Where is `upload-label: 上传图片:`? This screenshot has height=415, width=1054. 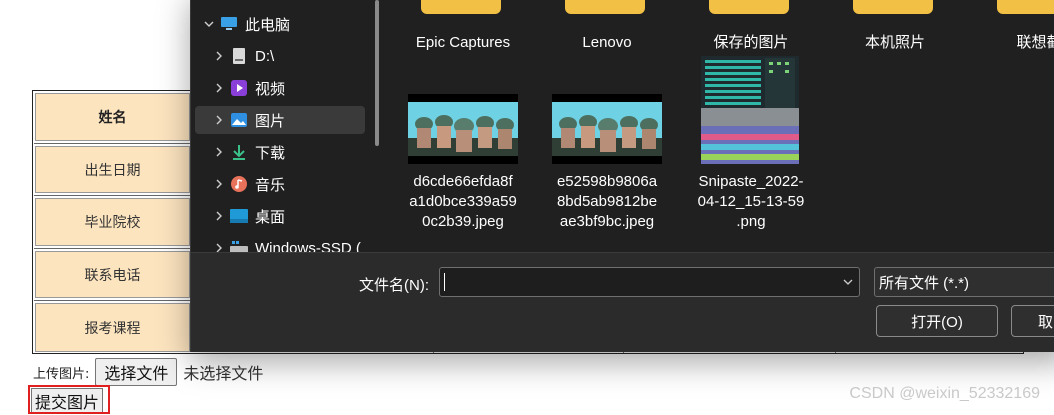 upload-label: 上传图片: is located at coordinates (61, 374).